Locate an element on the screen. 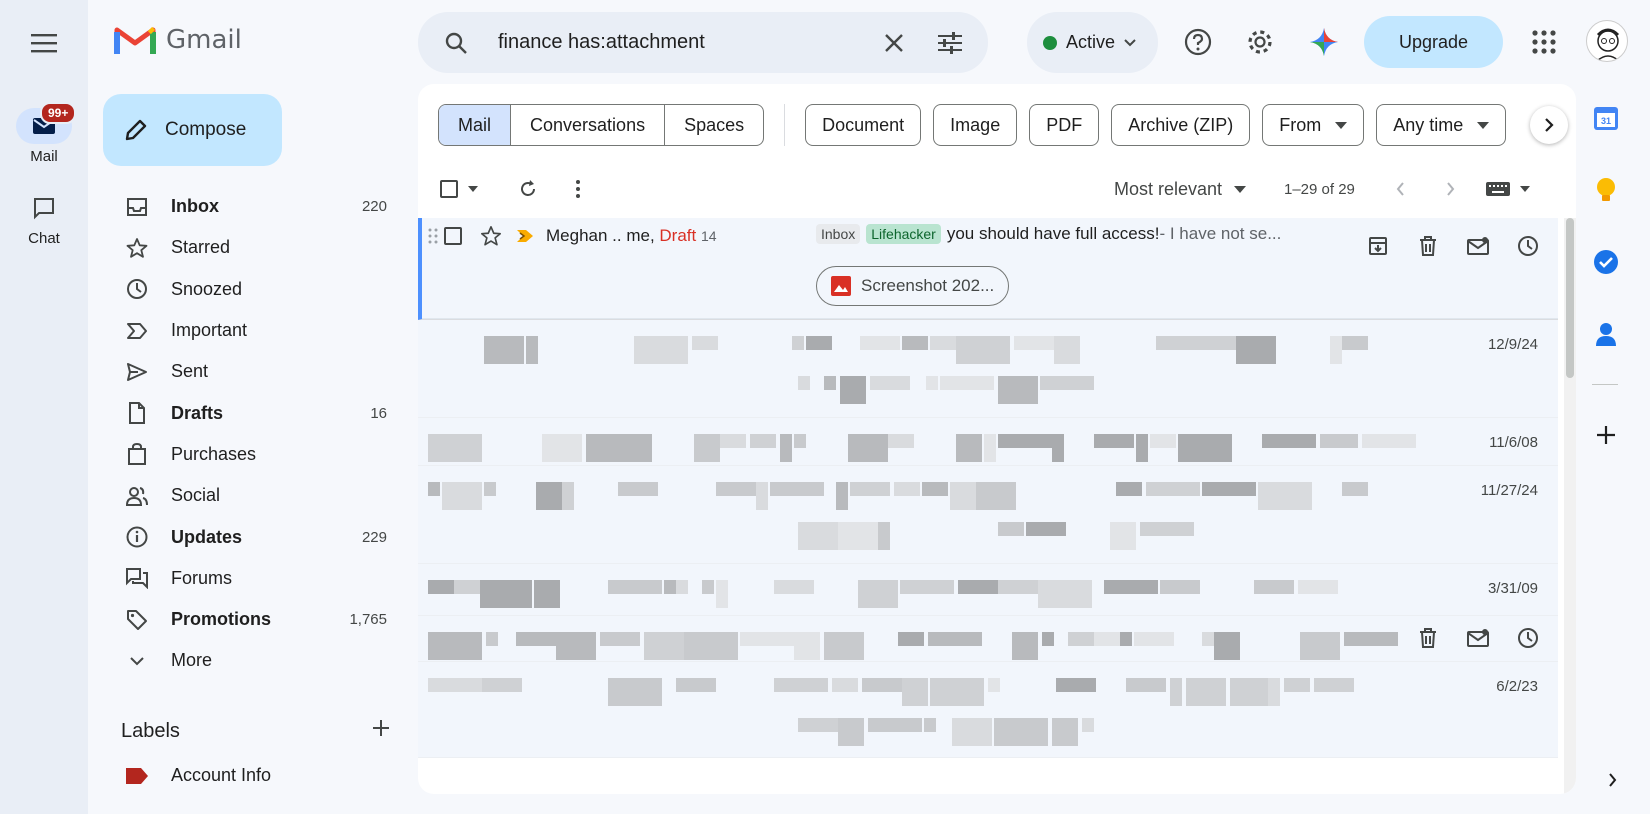  chevron-right-icon is located at coordinates (1612, 780).